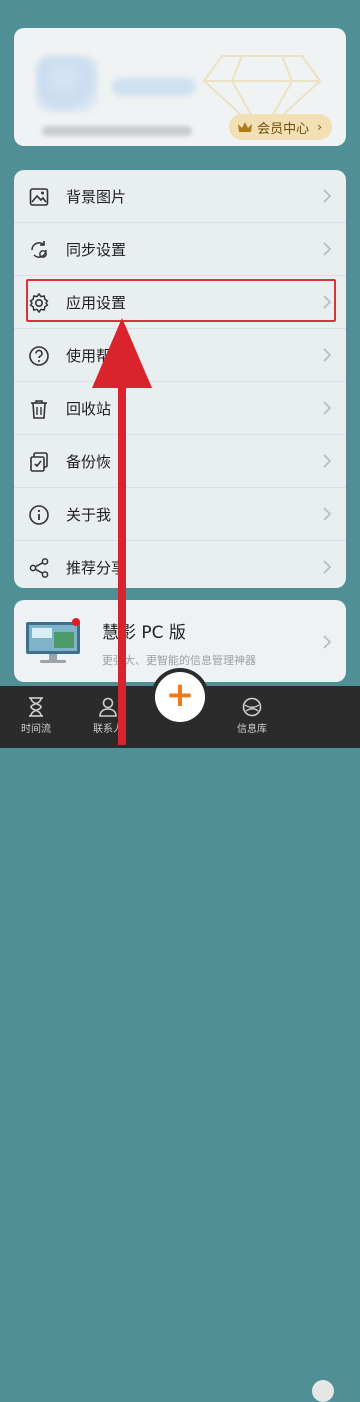  Describe the element at coordinates (89, 409) in the screenshot. I see `menu-item-label: 回收站` at that location.